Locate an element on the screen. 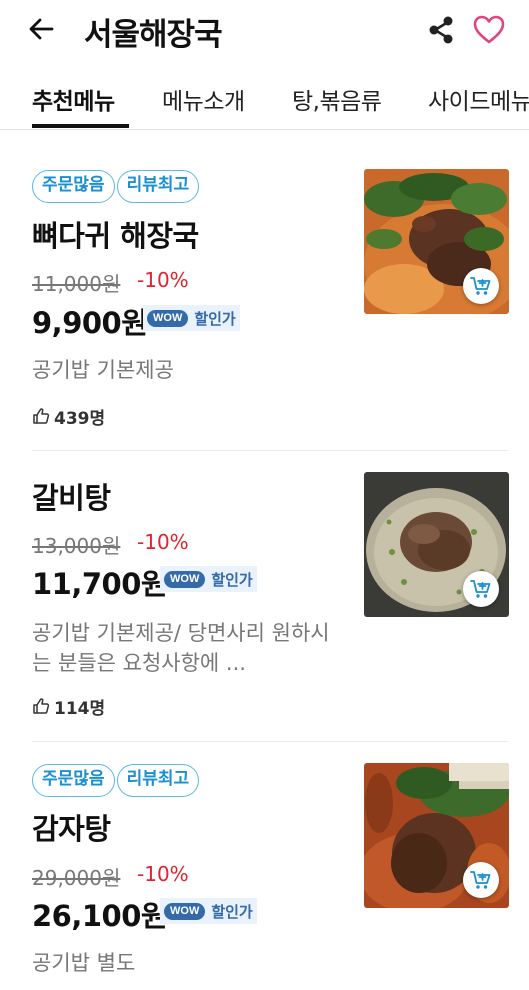 The image size is (529, 990). arrow-left-icon is located at coordinates (41, 29).